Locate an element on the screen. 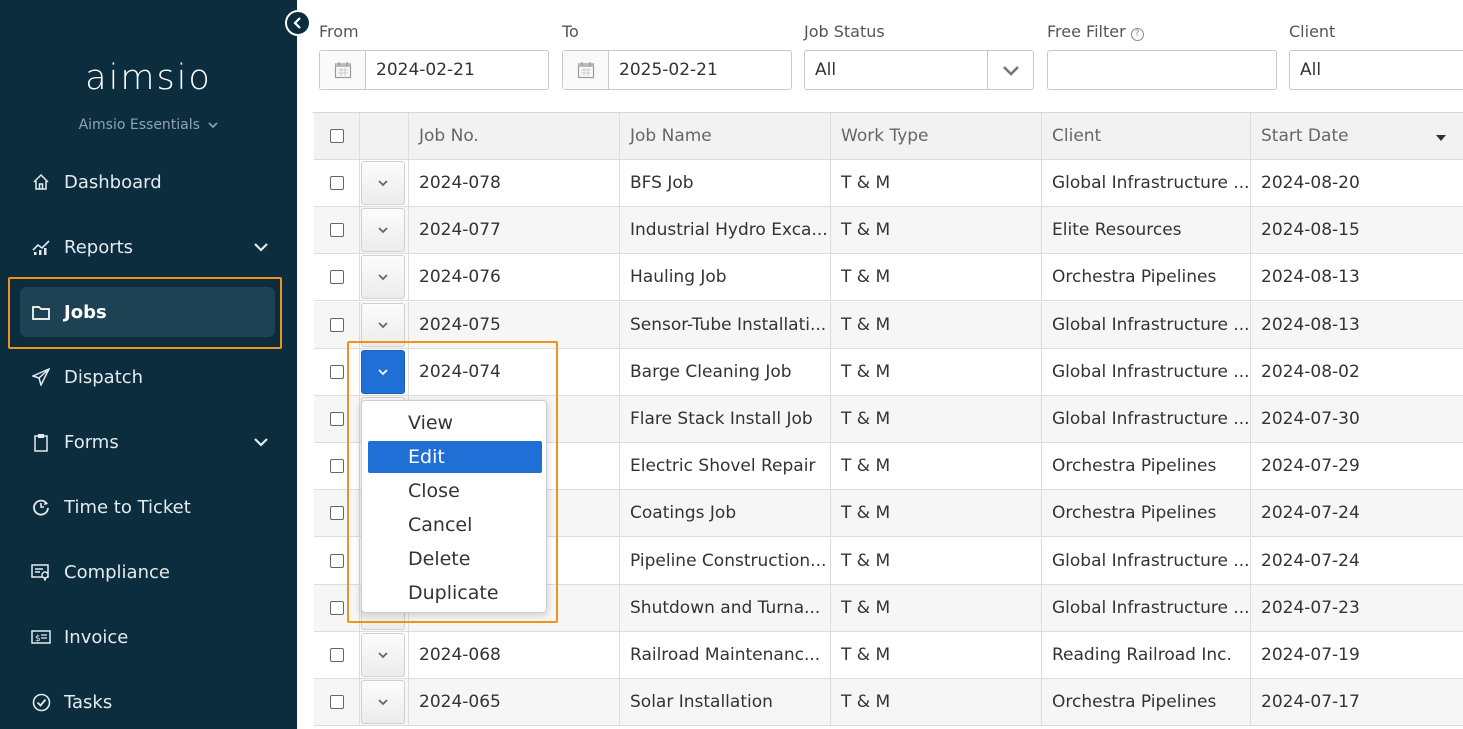 The image size is (1463, 729). job-status-select: All is located at coordinates (919, 70).